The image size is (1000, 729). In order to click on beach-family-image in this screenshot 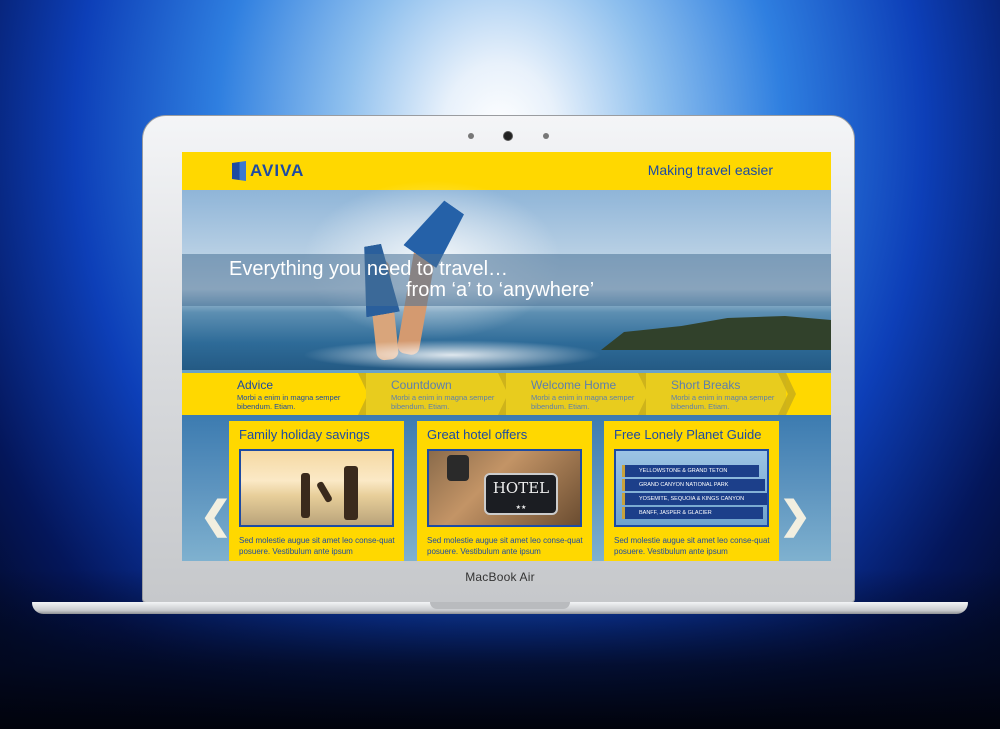, I will do `click(316, 488)`.